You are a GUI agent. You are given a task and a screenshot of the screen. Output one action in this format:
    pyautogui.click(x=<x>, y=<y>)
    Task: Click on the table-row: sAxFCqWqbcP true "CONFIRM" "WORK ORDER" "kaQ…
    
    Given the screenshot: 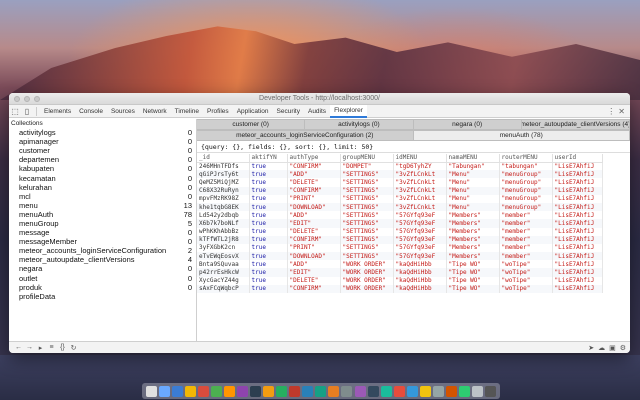 What is the action you would take?
    pyautogui.click(x=400, y=288)
    